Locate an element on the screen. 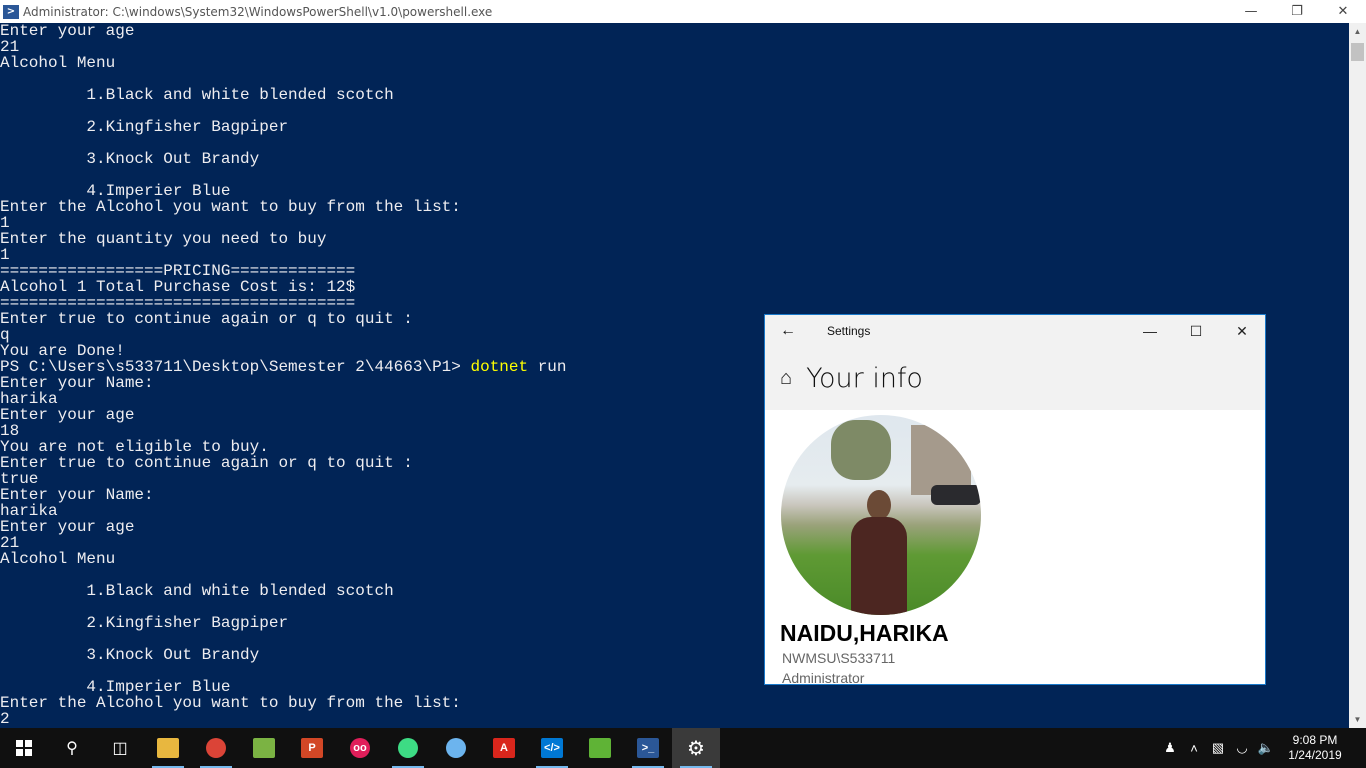 Image resolution: width=1366 pixels, height=768 pixels. app-green-icon is located at coordinates (600, 748).